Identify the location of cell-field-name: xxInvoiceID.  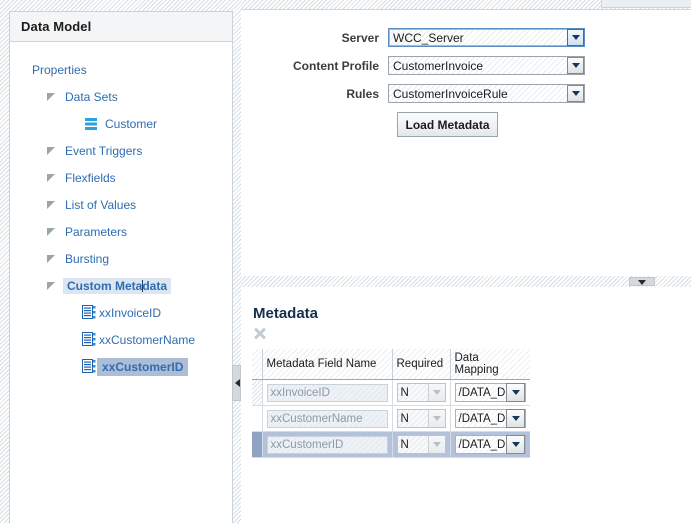
(327, 392).